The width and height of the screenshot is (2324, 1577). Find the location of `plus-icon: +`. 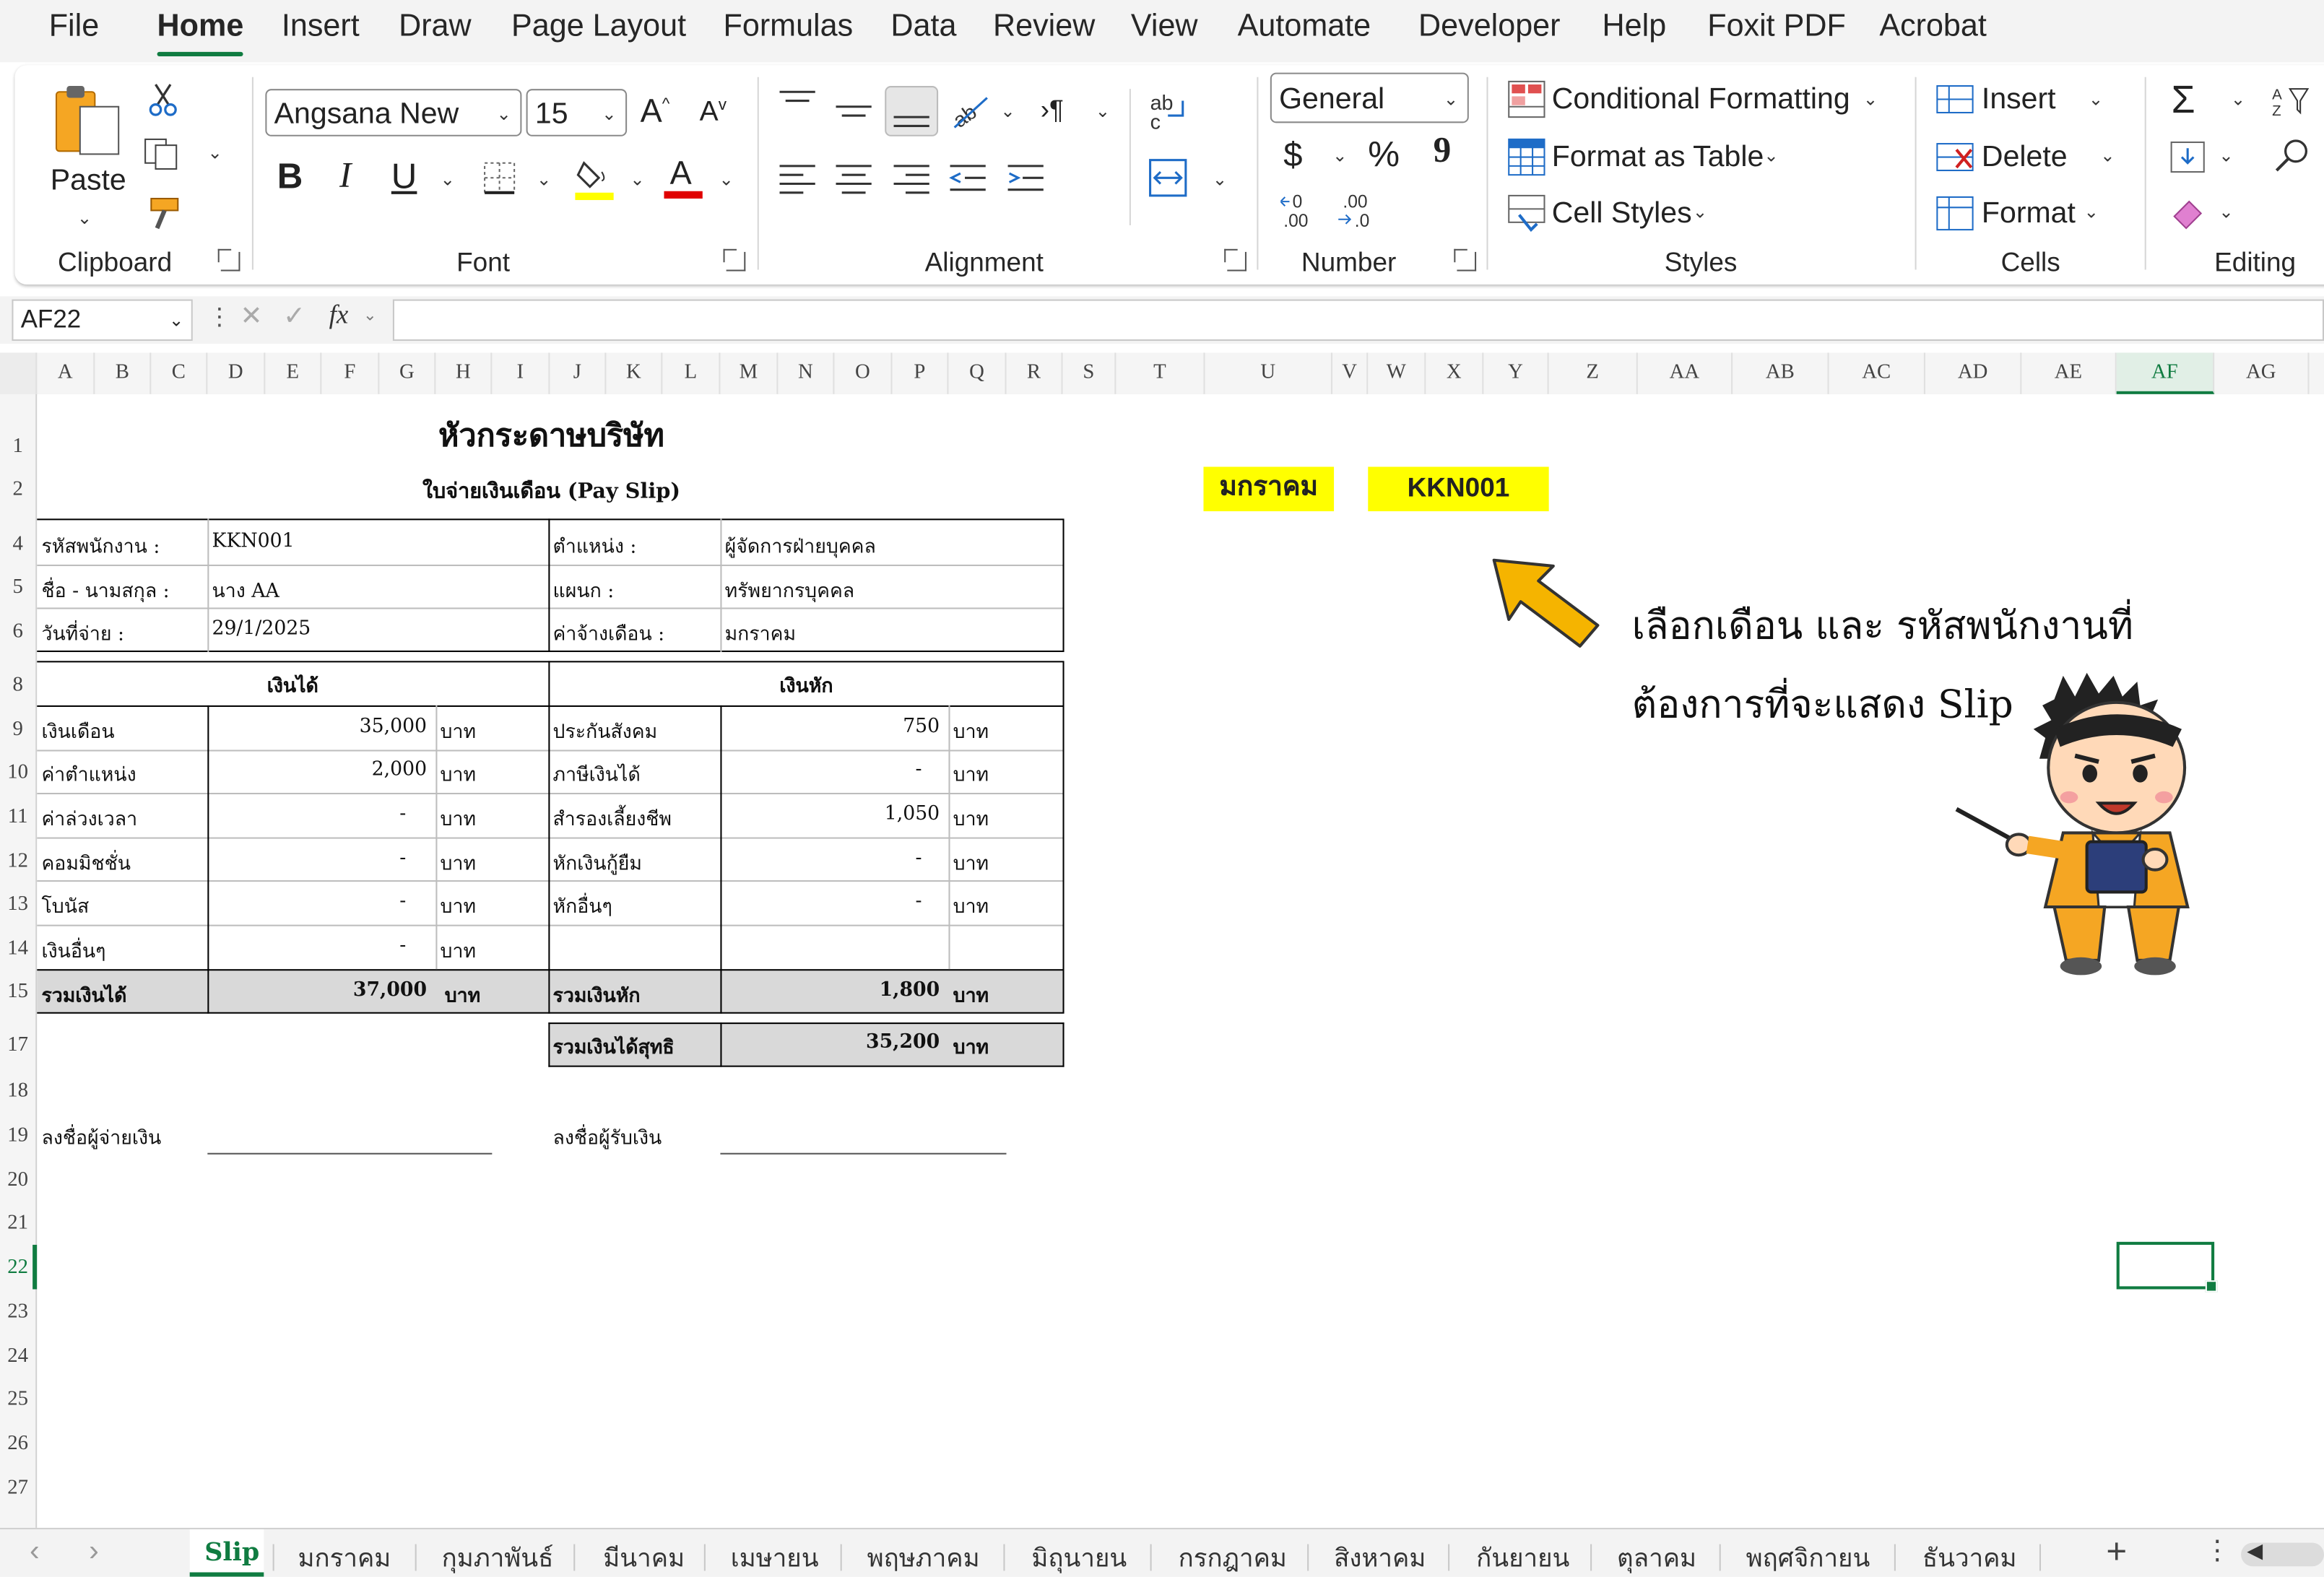

plus-icon: + is located at coordinates (2116, 1552).